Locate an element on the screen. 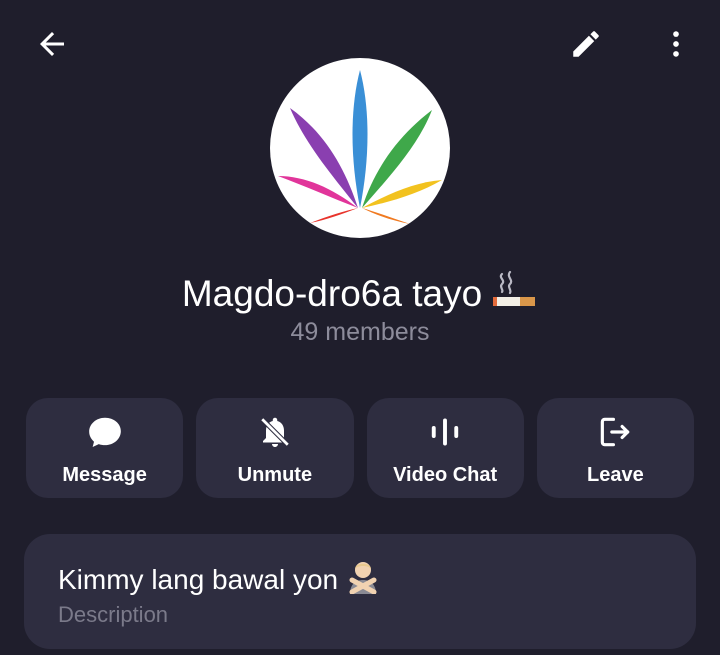  video-chat-label: Video Chat is located at coordinates (445, 474).